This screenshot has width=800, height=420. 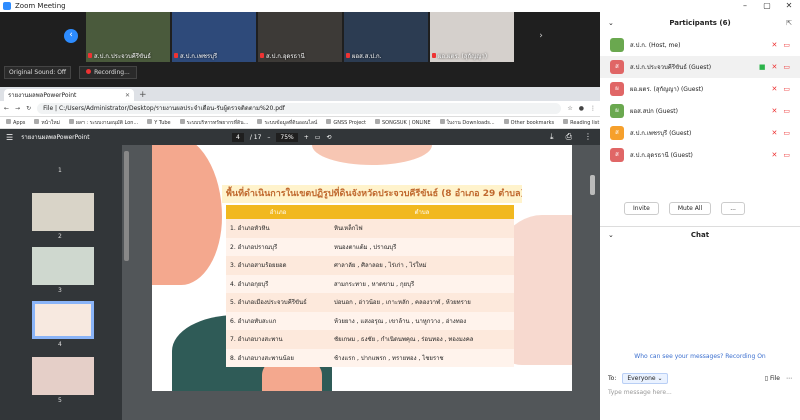 I want to click on fit-page-icon: ▭, so click(x=318, y=137).